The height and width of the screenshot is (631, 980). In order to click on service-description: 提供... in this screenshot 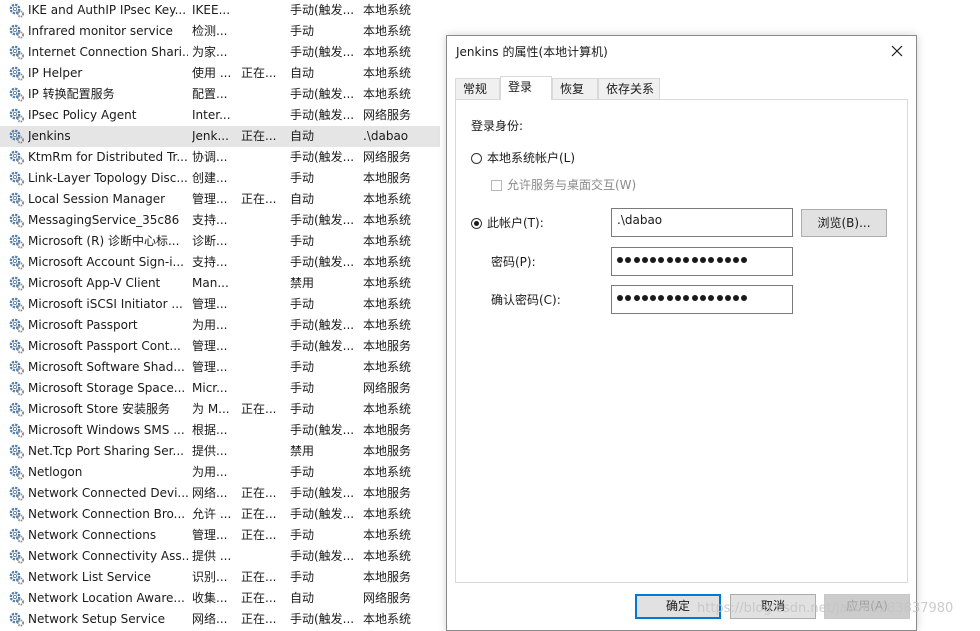, I will do `click(210, 451)`.